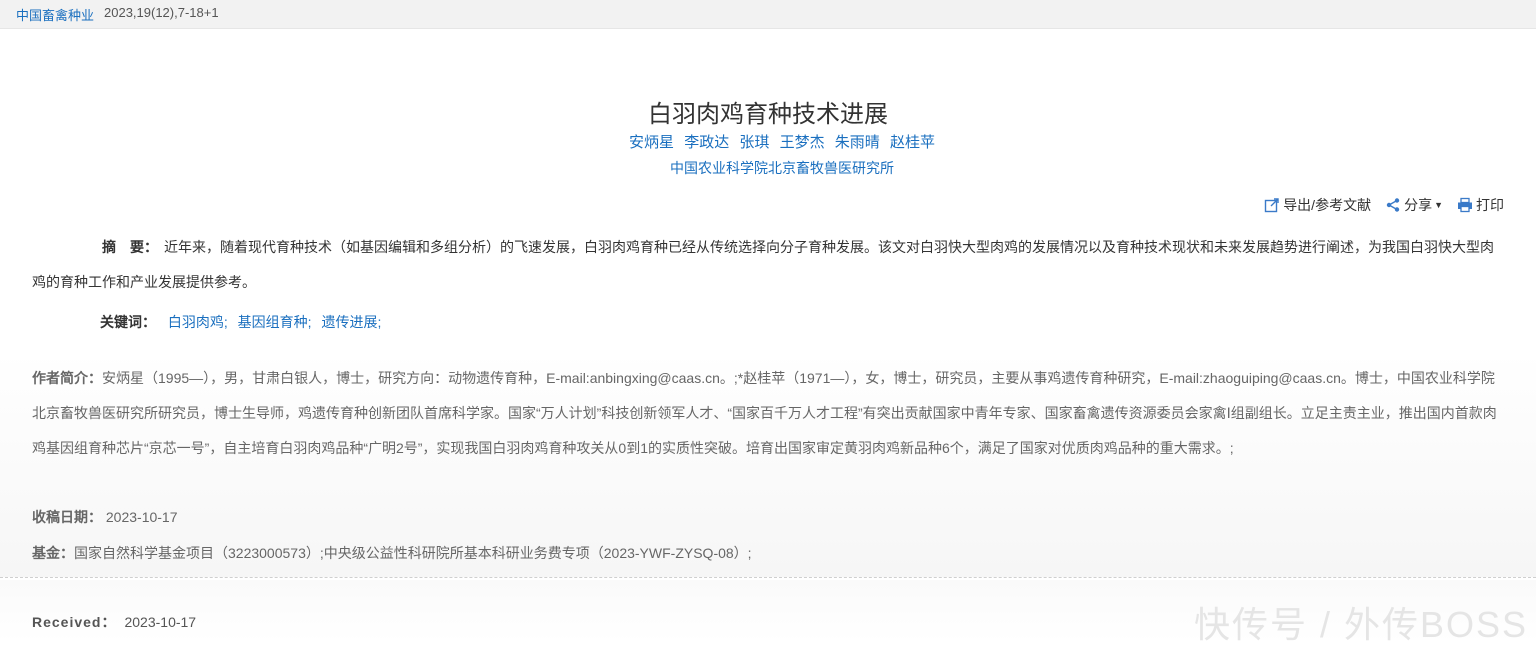 The height and width of the screenshot is (648, 1536). I want to click on article-toolbar: 导出/参考文献 分享 ▼ 打印, so click(1377, 205).